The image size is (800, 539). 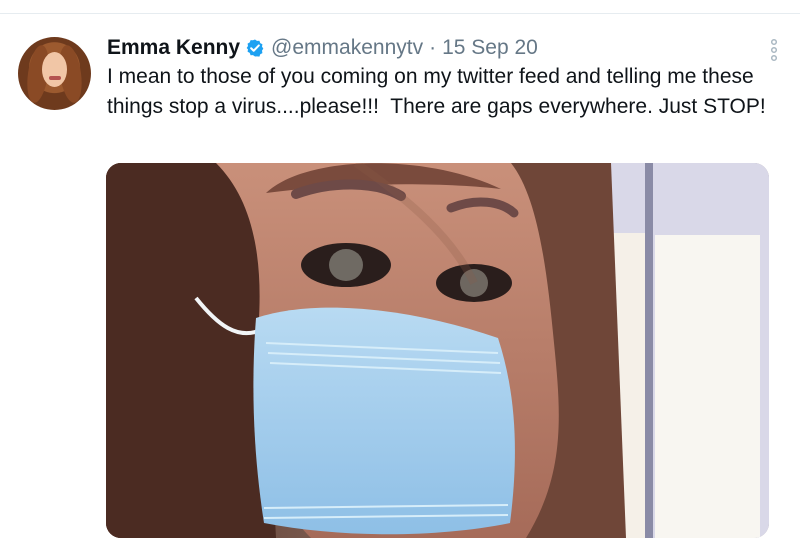 What do you see at coordinates (173, 48) in the screenshot?
I see `display-name: Emma Kenny` at bounding box center [173, 48].